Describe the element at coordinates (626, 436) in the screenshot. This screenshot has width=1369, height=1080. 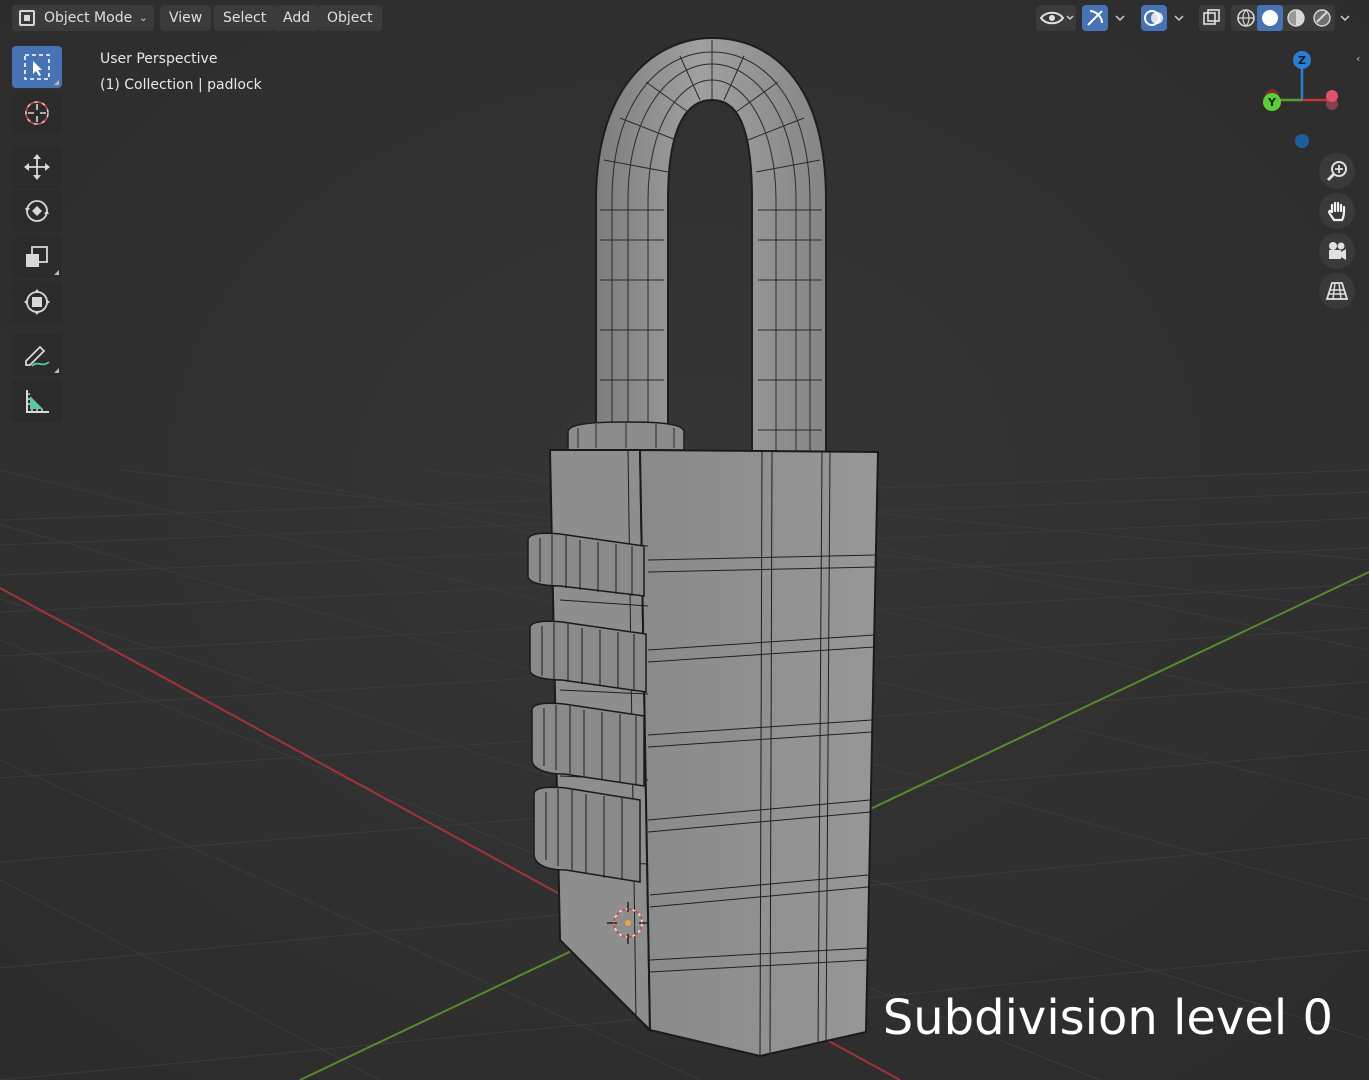
I see `shackle-collar` at that location.